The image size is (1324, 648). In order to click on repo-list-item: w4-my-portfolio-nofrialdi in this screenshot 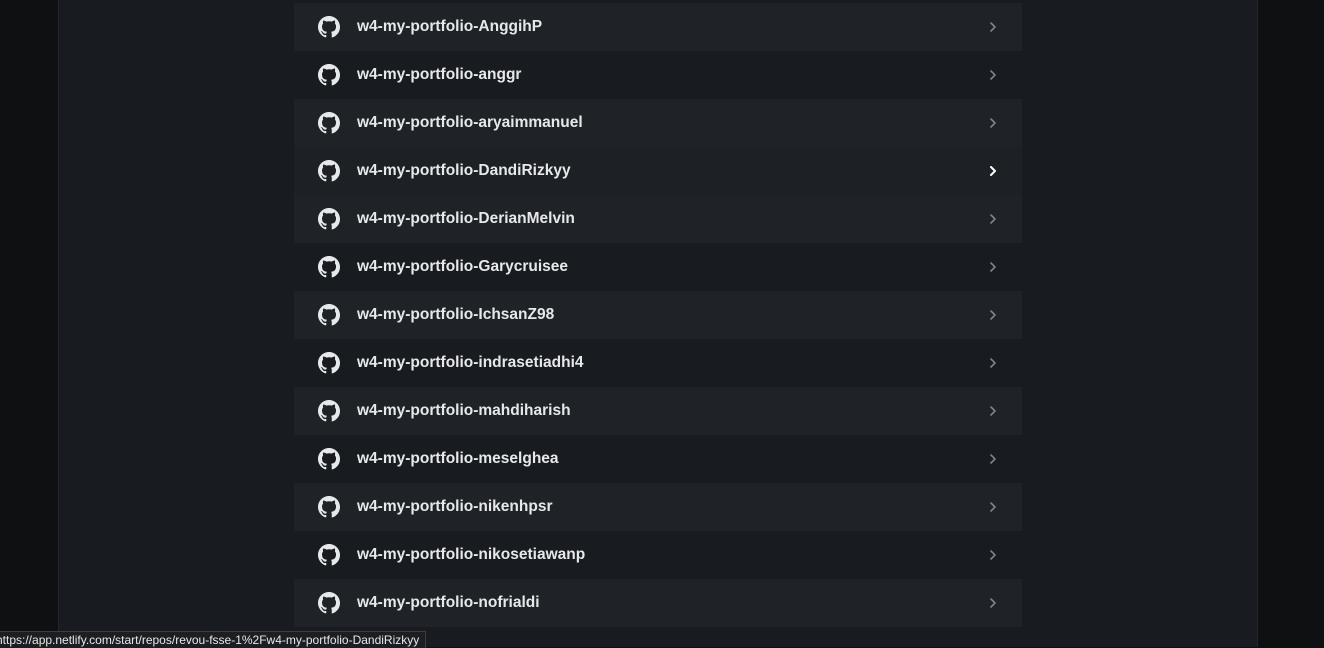, I will do `click(658, 603)`.